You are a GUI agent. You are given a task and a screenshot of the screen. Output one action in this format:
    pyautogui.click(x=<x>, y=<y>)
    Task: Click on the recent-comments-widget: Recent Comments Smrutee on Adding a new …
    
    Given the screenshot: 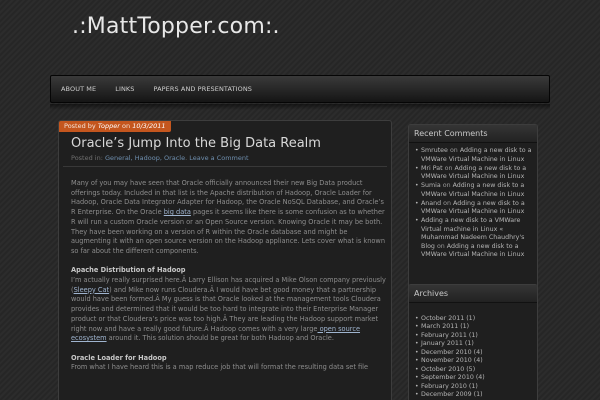 What is the action you would take?
    pyautogui.click(x=473, y=210)
    